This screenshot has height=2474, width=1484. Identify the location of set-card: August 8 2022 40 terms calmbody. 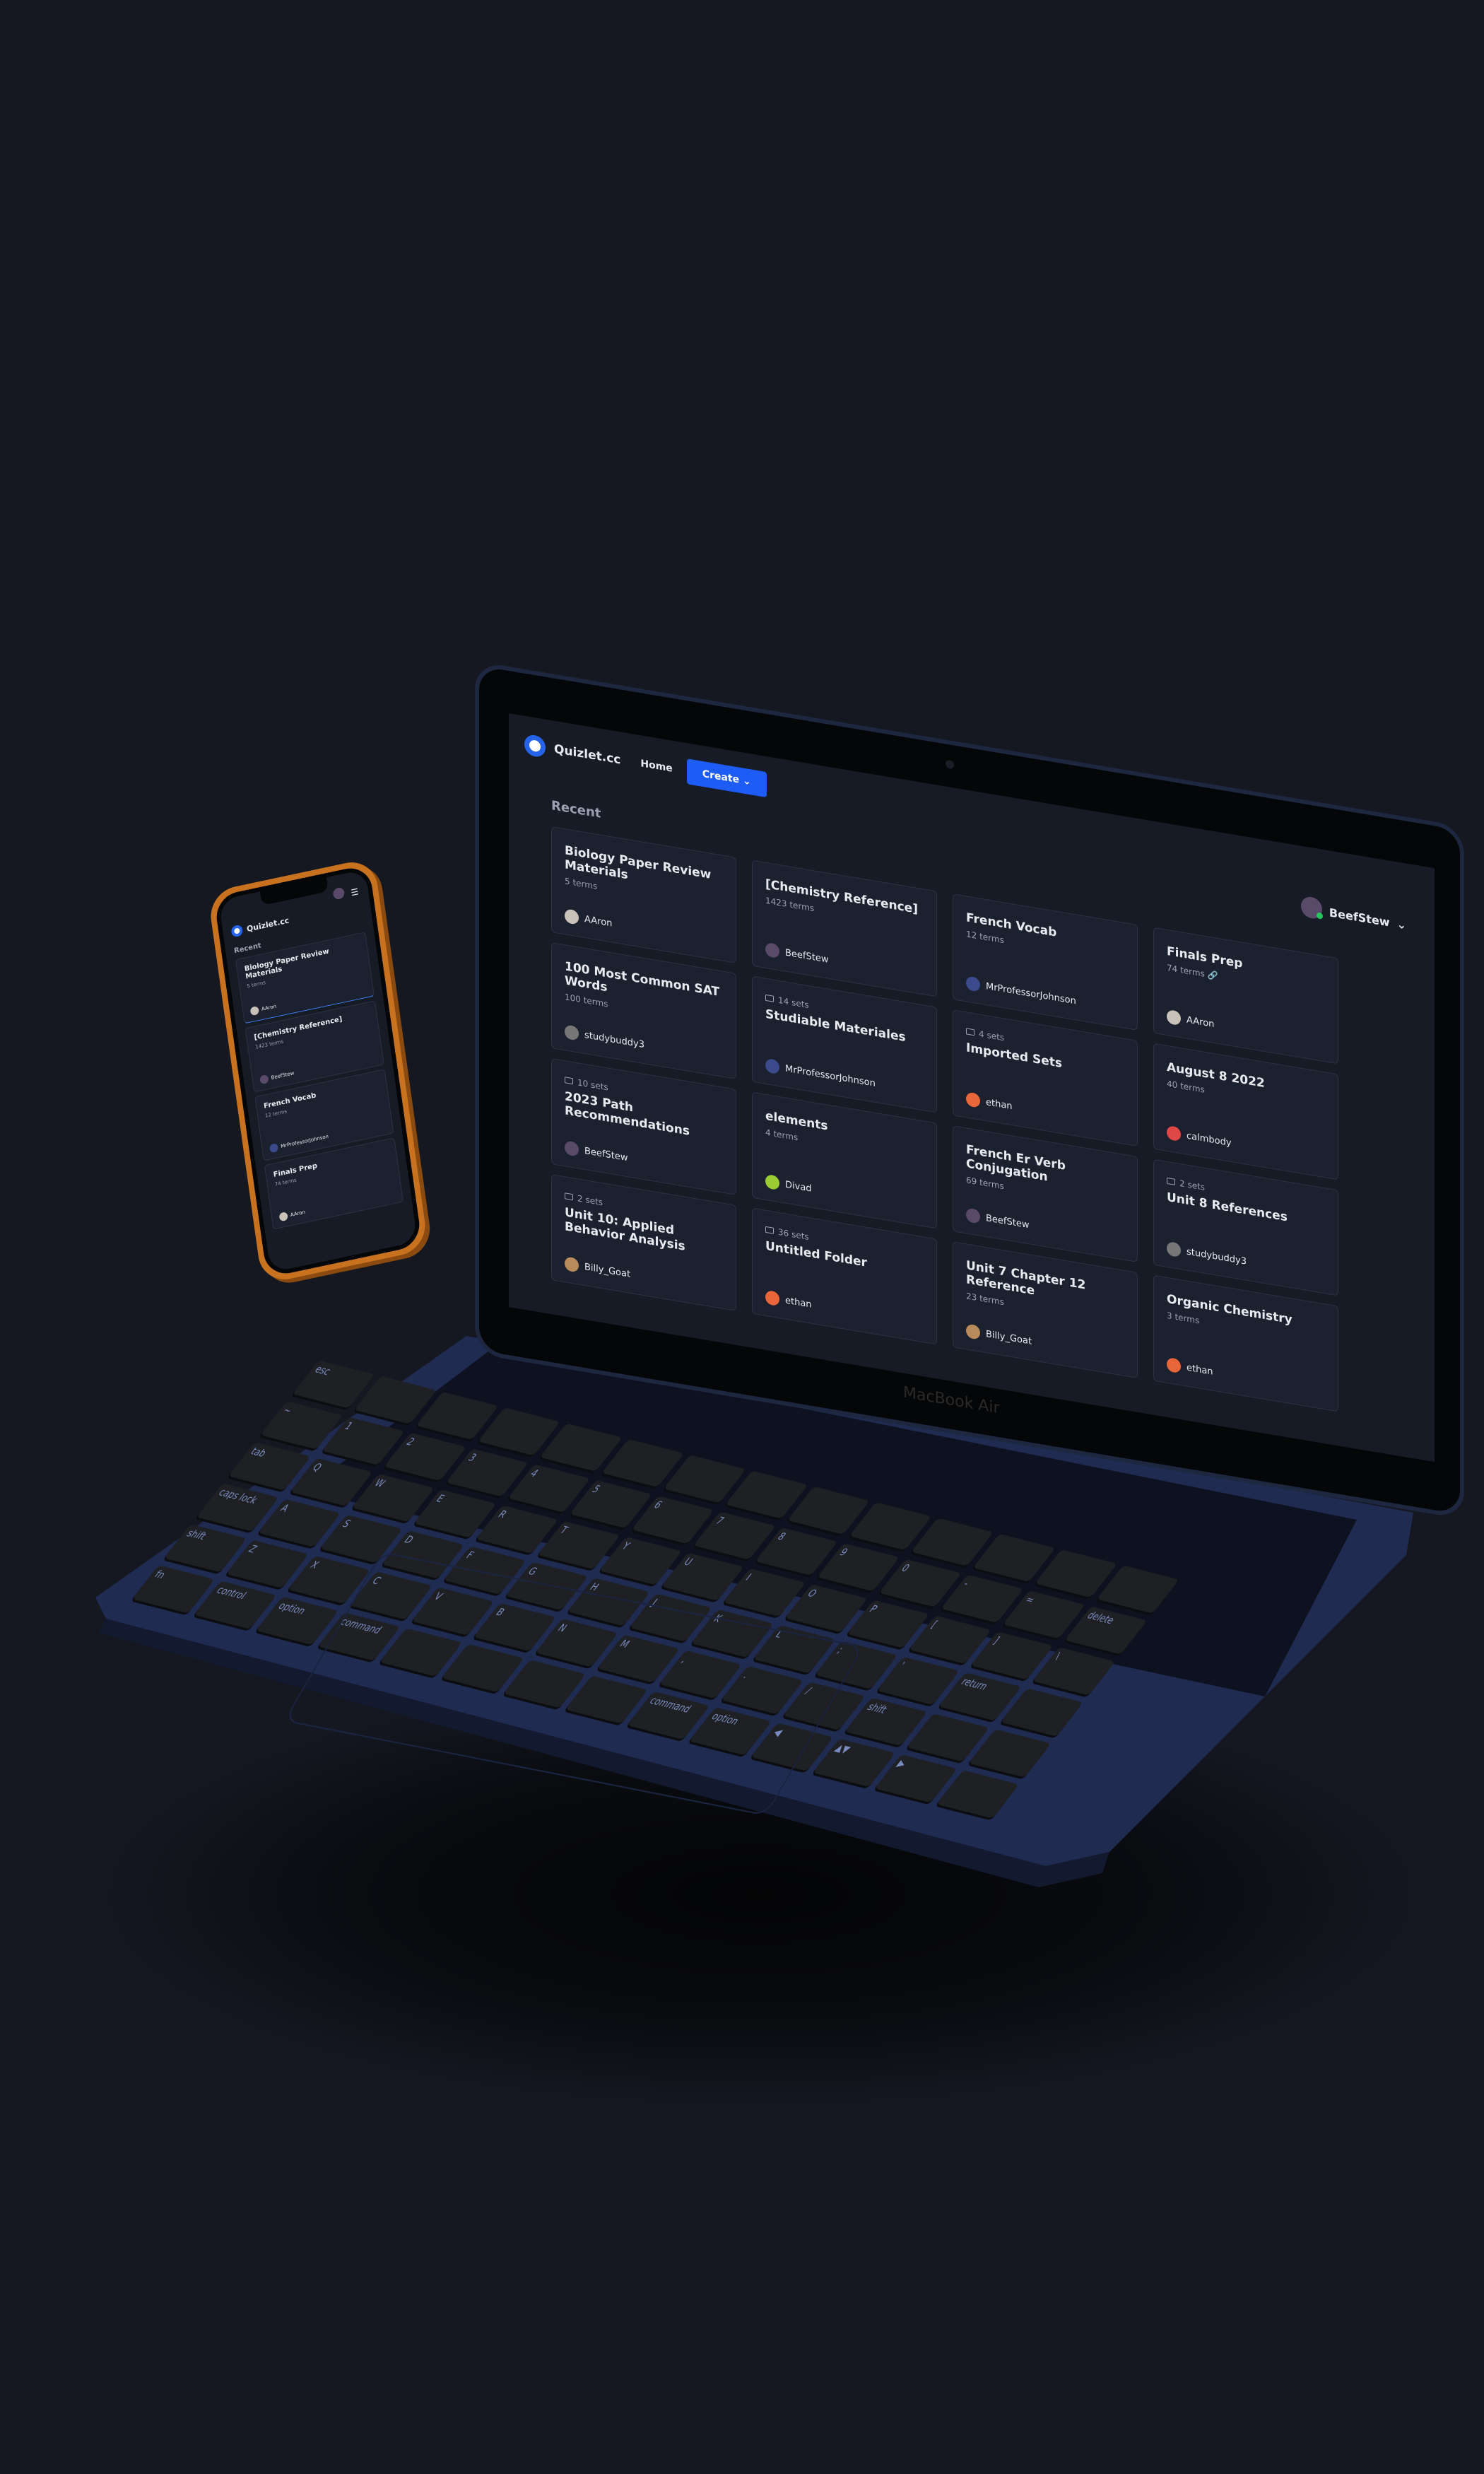
(1245, 1111).